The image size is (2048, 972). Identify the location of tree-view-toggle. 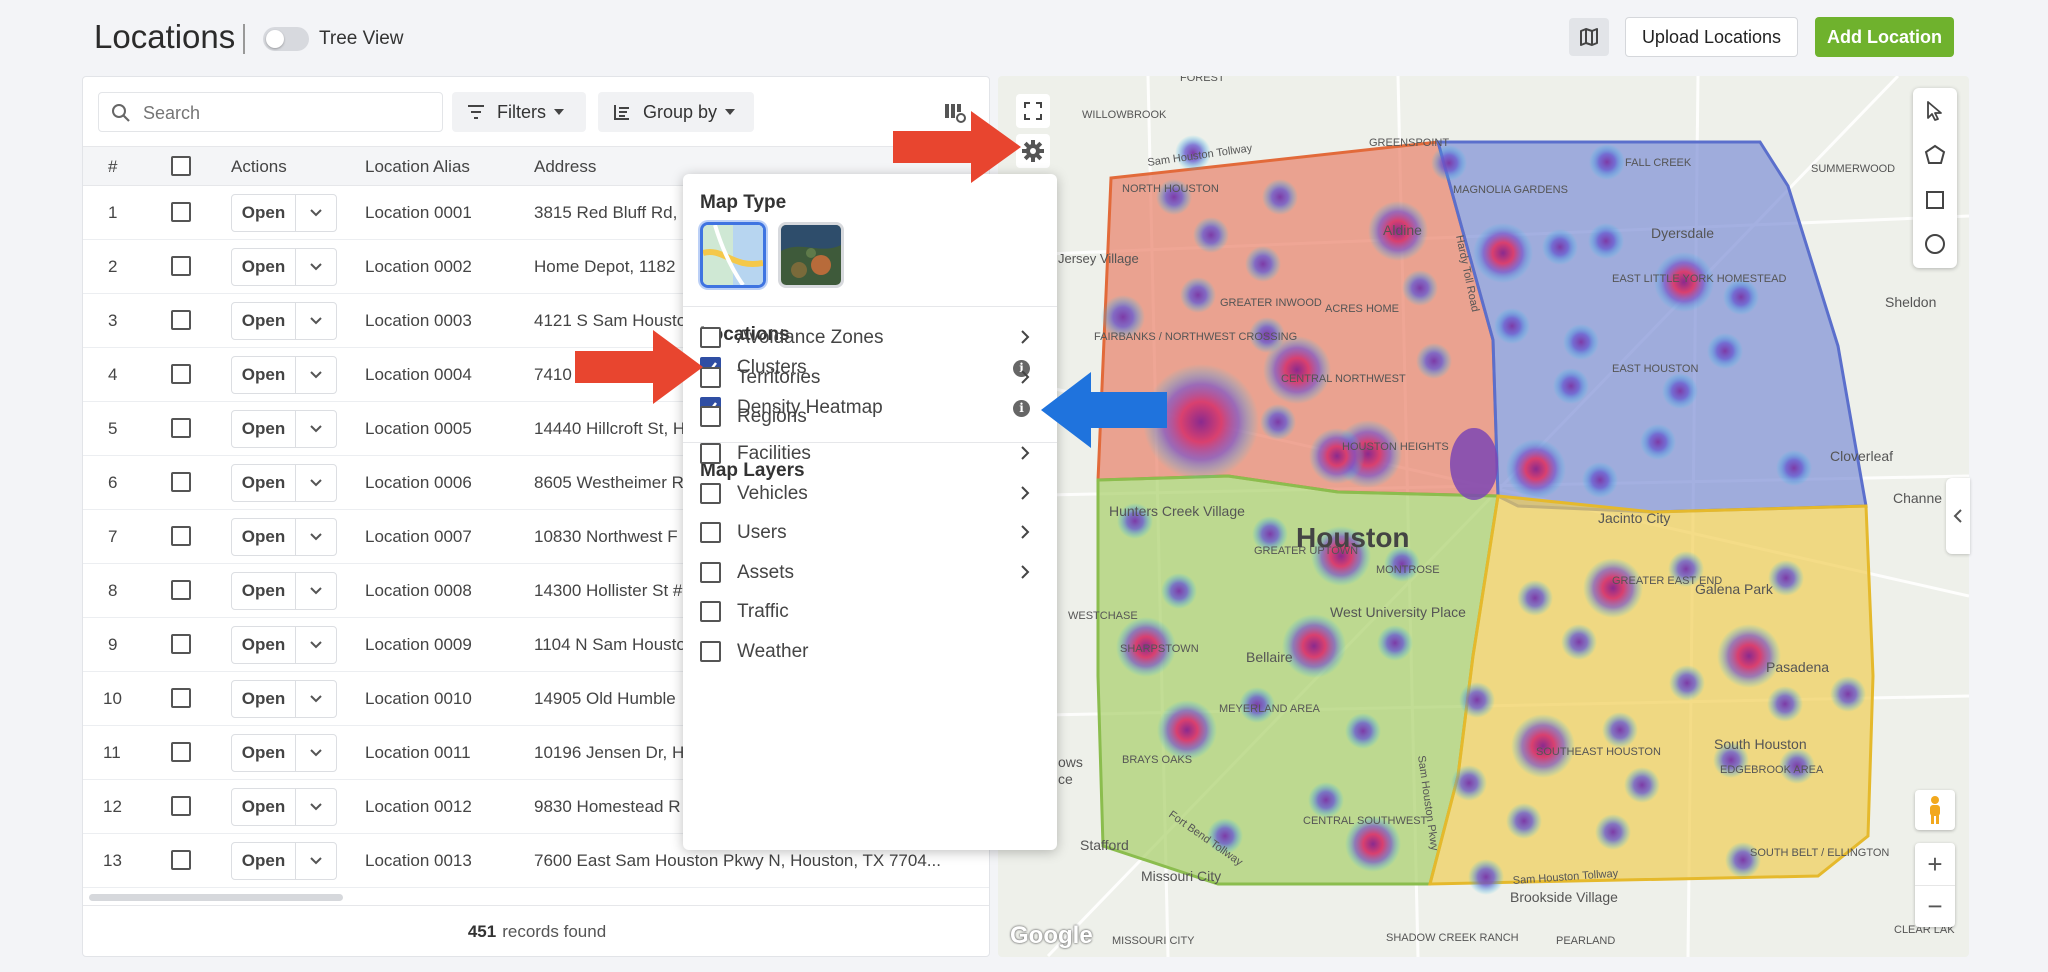
(286, 39).